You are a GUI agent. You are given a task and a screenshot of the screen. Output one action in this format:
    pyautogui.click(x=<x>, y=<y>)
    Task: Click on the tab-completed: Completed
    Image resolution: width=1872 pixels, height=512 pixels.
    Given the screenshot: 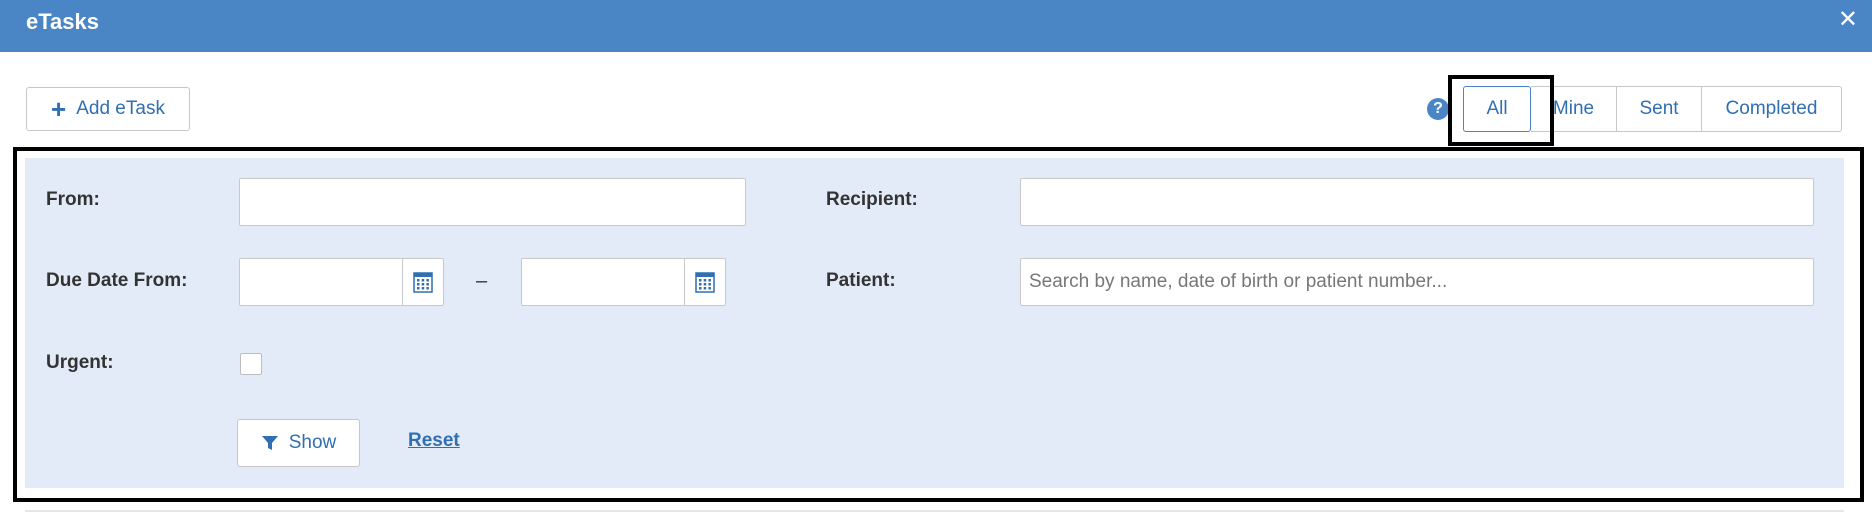 What is the action you would take?
    pyautogui.click(x=1772, y=109)
    